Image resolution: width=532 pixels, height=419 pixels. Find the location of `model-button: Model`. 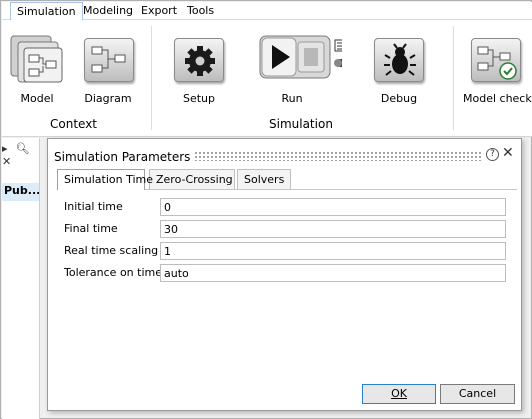

model-button: Model is located at coordinates (37, 70).